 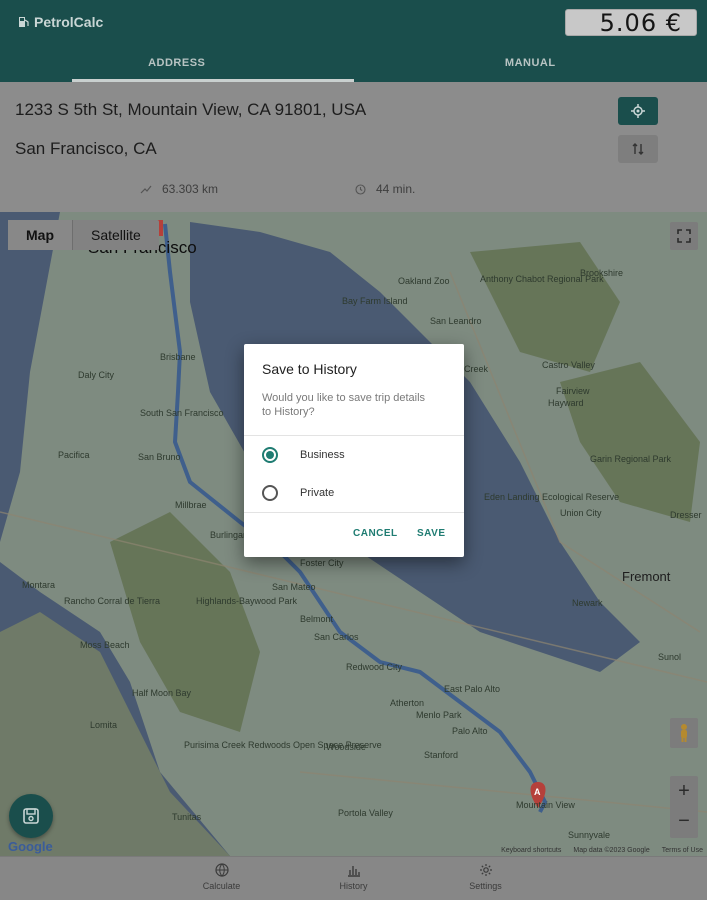 What do you see at coordinates (589, 835) in the screenshot?
I see `map-label-sunnyvale: Sunnyvale` at bounding box center [589, 835].